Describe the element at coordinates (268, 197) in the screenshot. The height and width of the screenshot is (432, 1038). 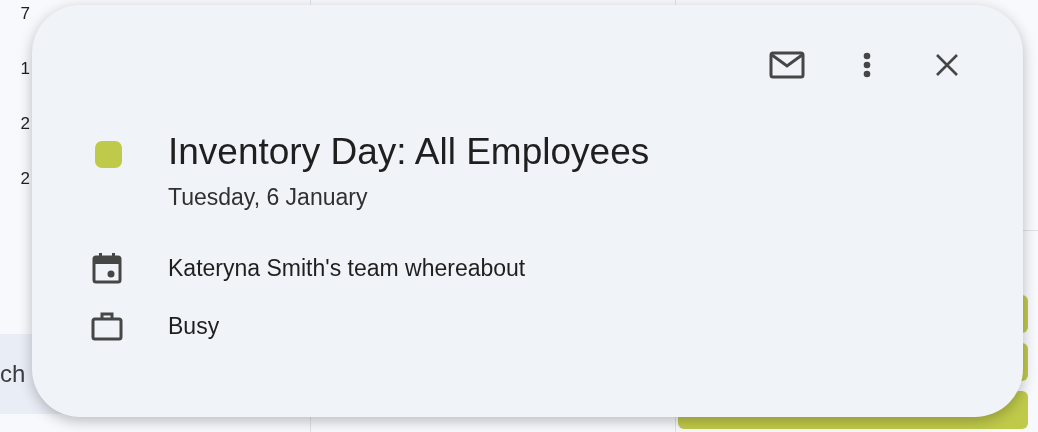
I see `event-date: Tuesday, 6 January` at that location.